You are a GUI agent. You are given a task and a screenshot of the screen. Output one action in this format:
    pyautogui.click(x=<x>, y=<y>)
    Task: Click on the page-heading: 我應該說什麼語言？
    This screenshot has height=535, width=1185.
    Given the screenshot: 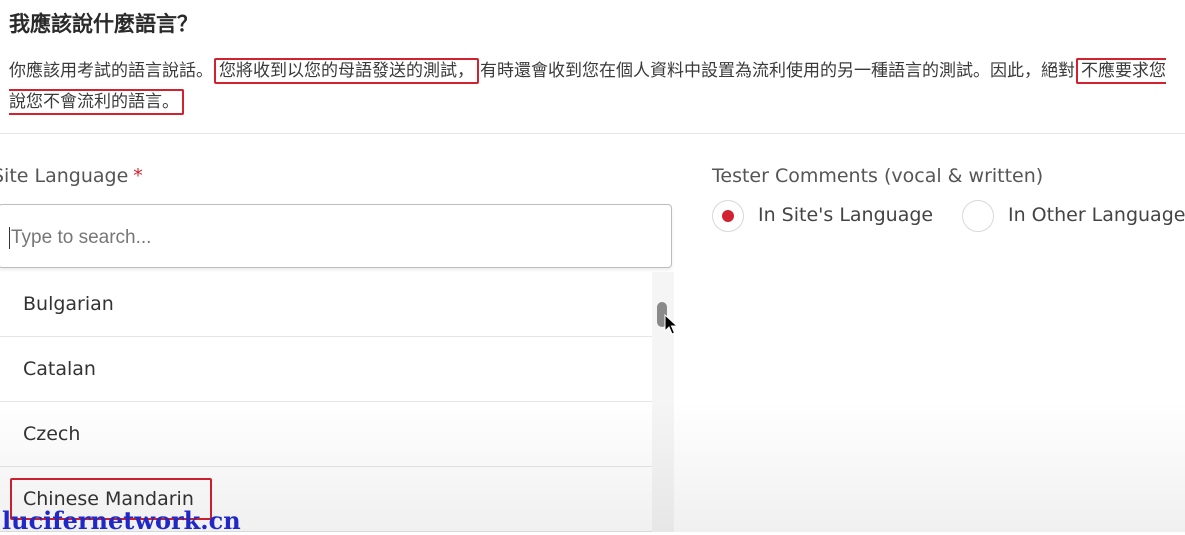 What is the action you would take?
    pyautogui.click(x=103, y=24)
    